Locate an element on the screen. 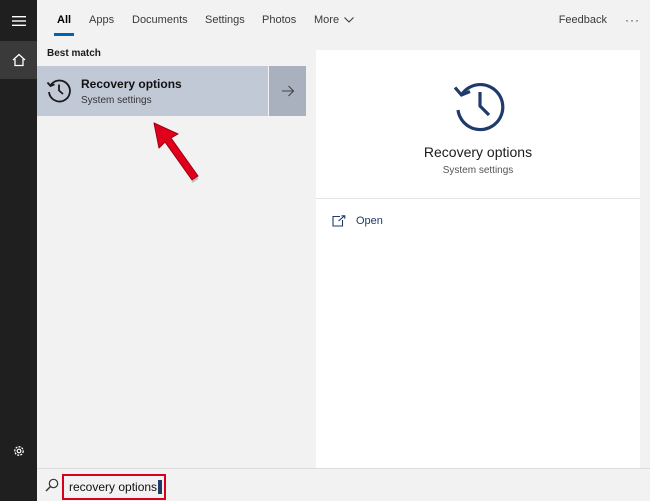 The height and width of the screenshot is (501, 650). home-icon is located at coordinates (18, 60).